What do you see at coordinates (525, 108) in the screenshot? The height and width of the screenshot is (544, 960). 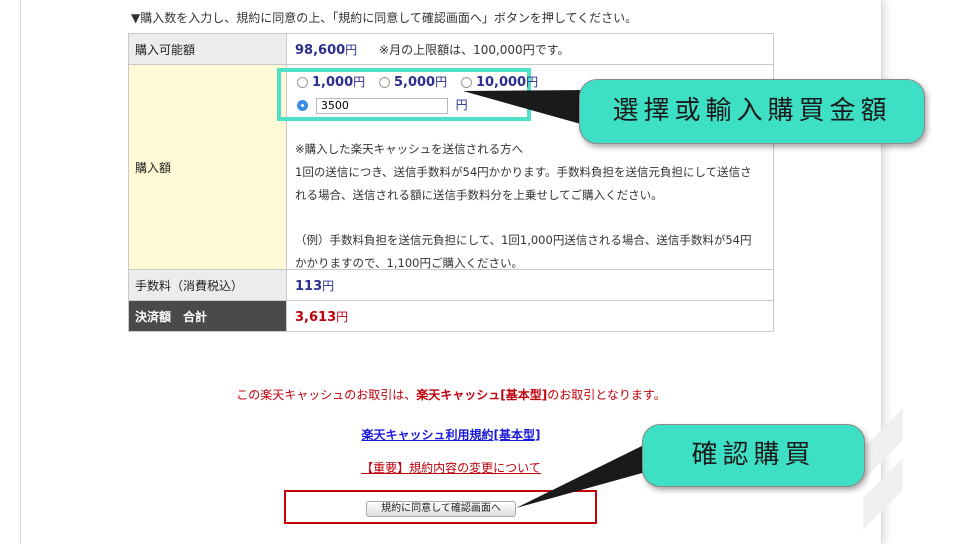 I see `pointer-select-amount` at bounding box center [525, 108].